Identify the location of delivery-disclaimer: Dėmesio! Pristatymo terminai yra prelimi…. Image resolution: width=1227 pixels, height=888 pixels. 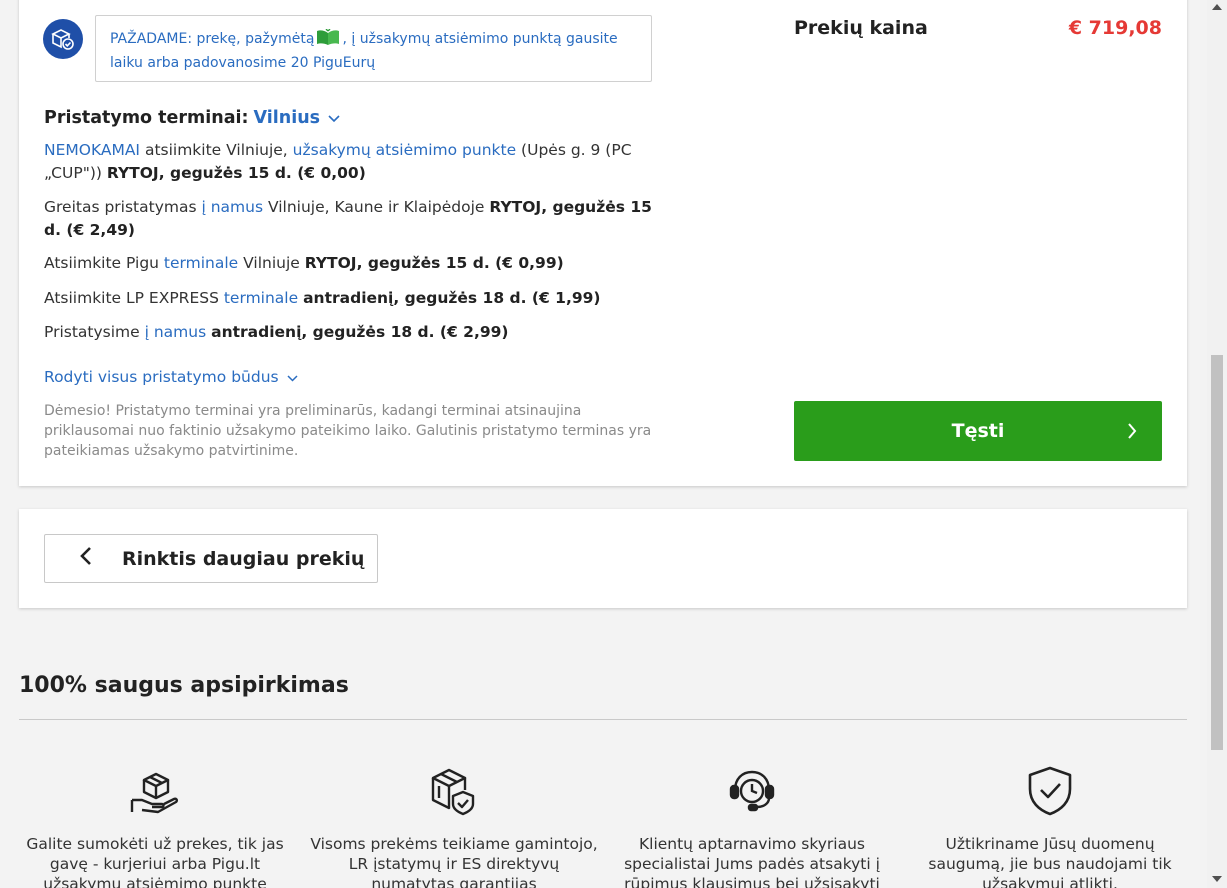
(348, 431).